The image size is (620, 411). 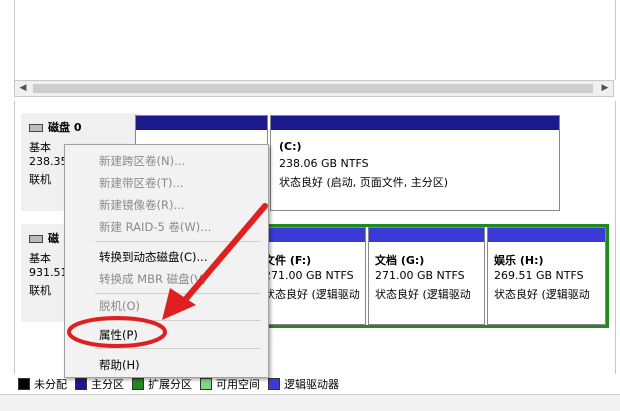 I want to click on legend-logical-drive: 逻辑驱动器, so click(x=303, y=384).